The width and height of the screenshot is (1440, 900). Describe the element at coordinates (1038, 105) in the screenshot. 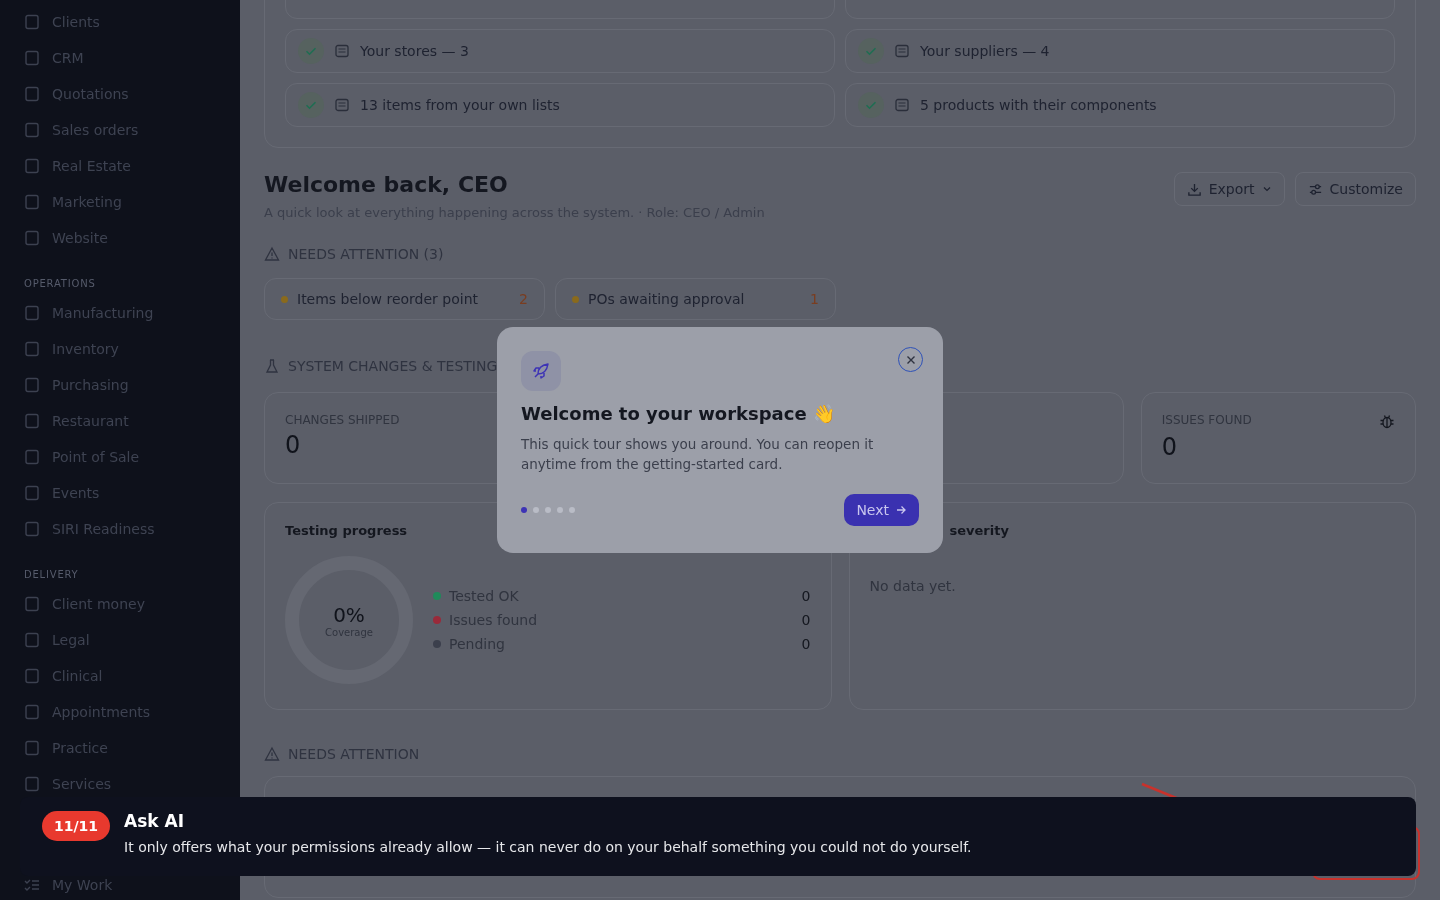

I see `setup-text: 5 products with their components` at that location.